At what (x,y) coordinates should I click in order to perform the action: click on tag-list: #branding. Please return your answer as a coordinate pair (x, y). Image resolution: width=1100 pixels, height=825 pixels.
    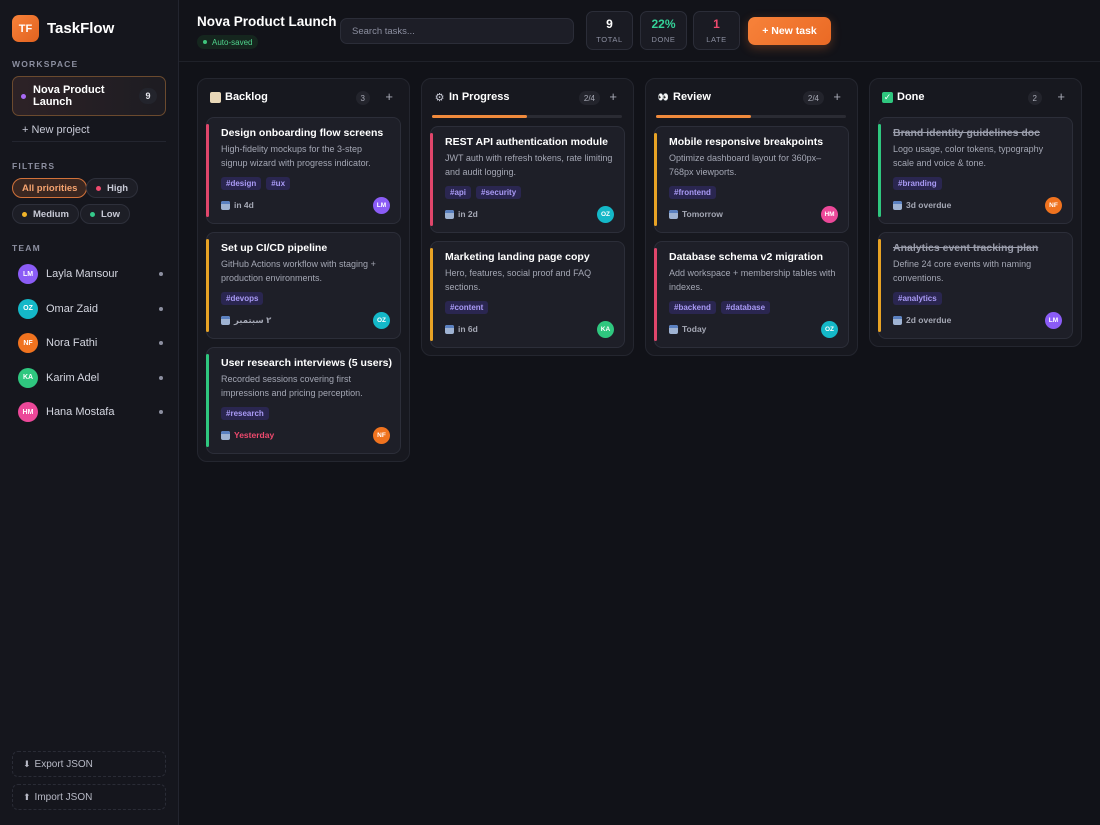
    Looking at the image, I should click on (920, 183).